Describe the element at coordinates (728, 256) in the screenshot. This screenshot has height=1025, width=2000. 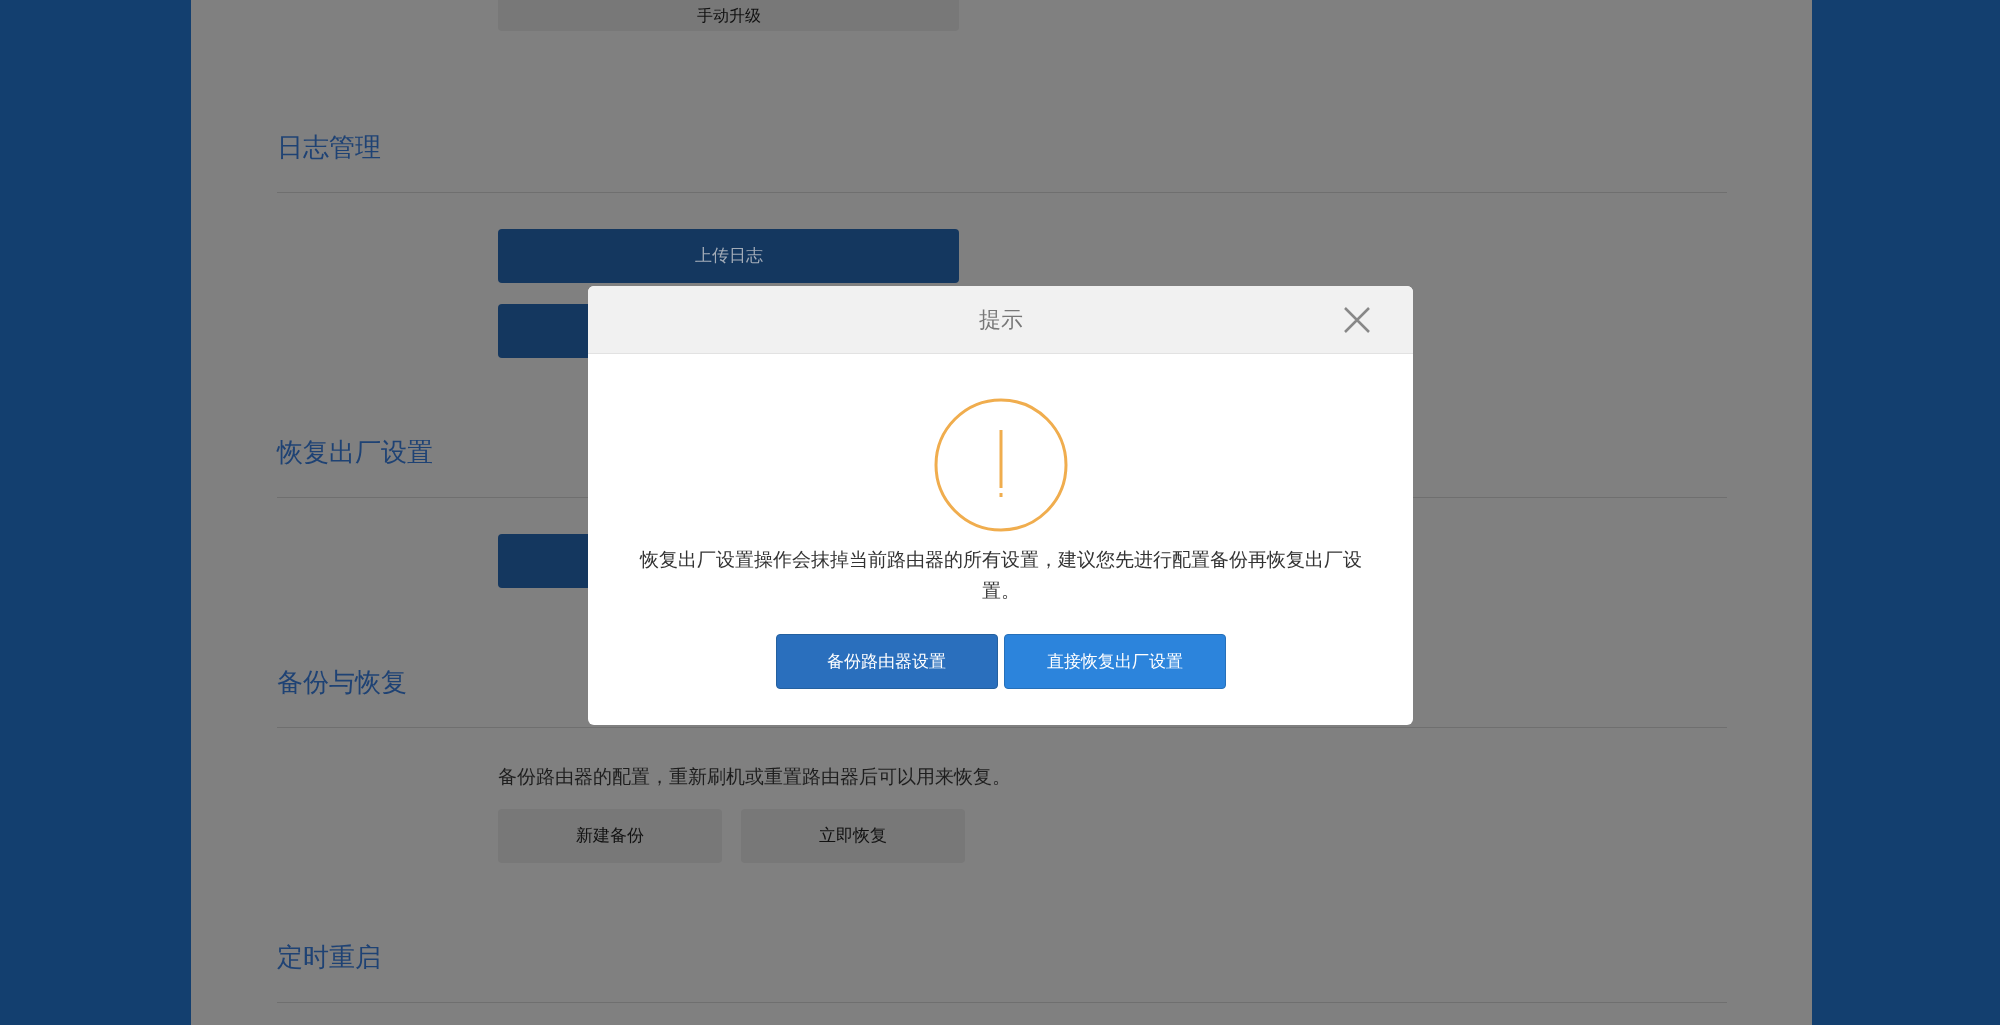
I see `action-button: 上传日志` at that location.